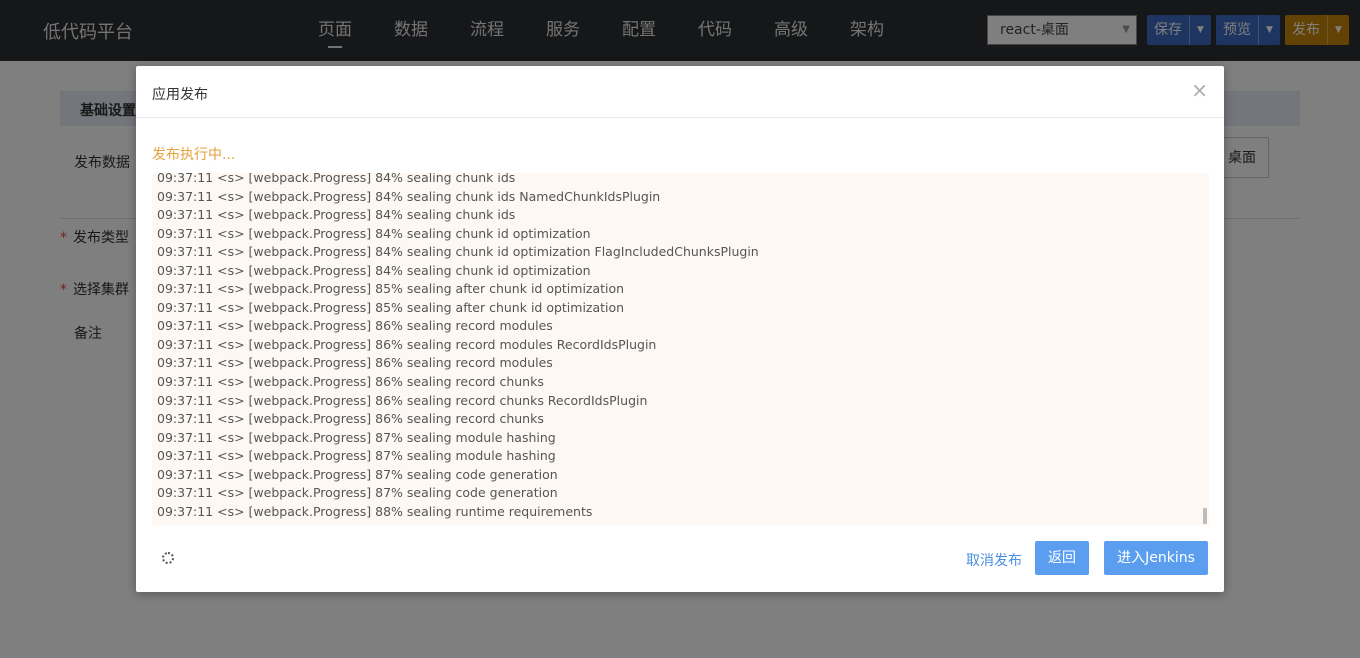 The image size is (1360, 658). Describe the element at coordinates (1156, 558) in the screenshot. I see `open-jenkins-button: 进入Jenkins` at that location.